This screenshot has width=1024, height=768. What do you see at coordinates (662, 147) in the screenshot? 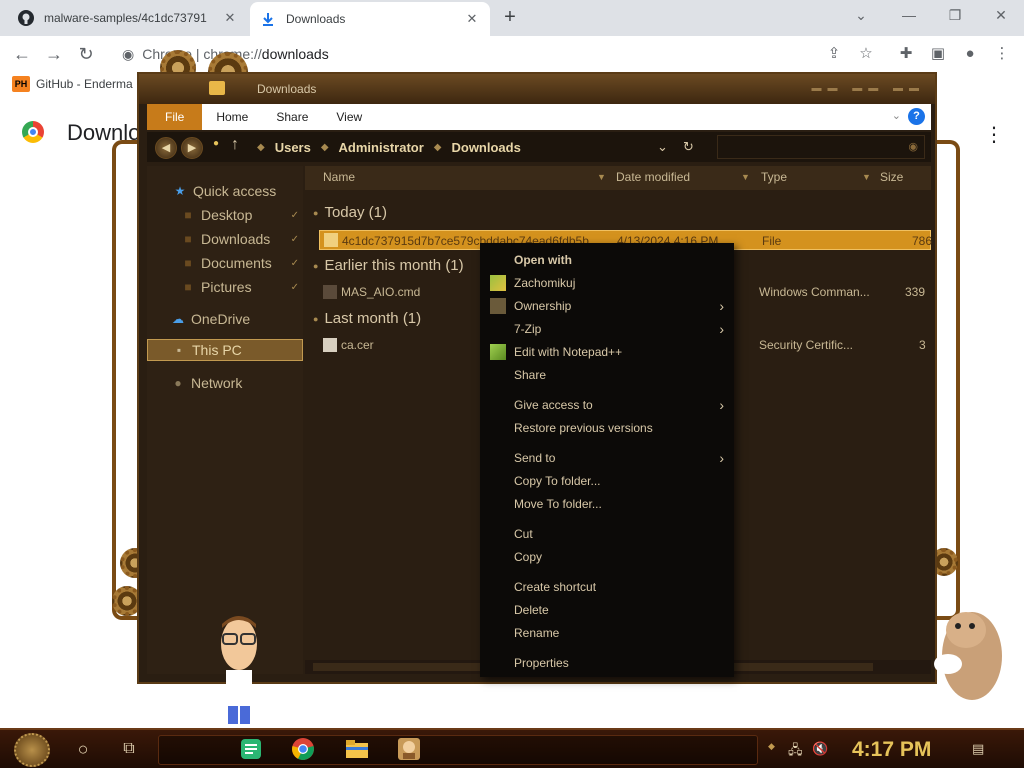
I see `address-dropdown-icon: ⌄` at bounding box center [662, 147].